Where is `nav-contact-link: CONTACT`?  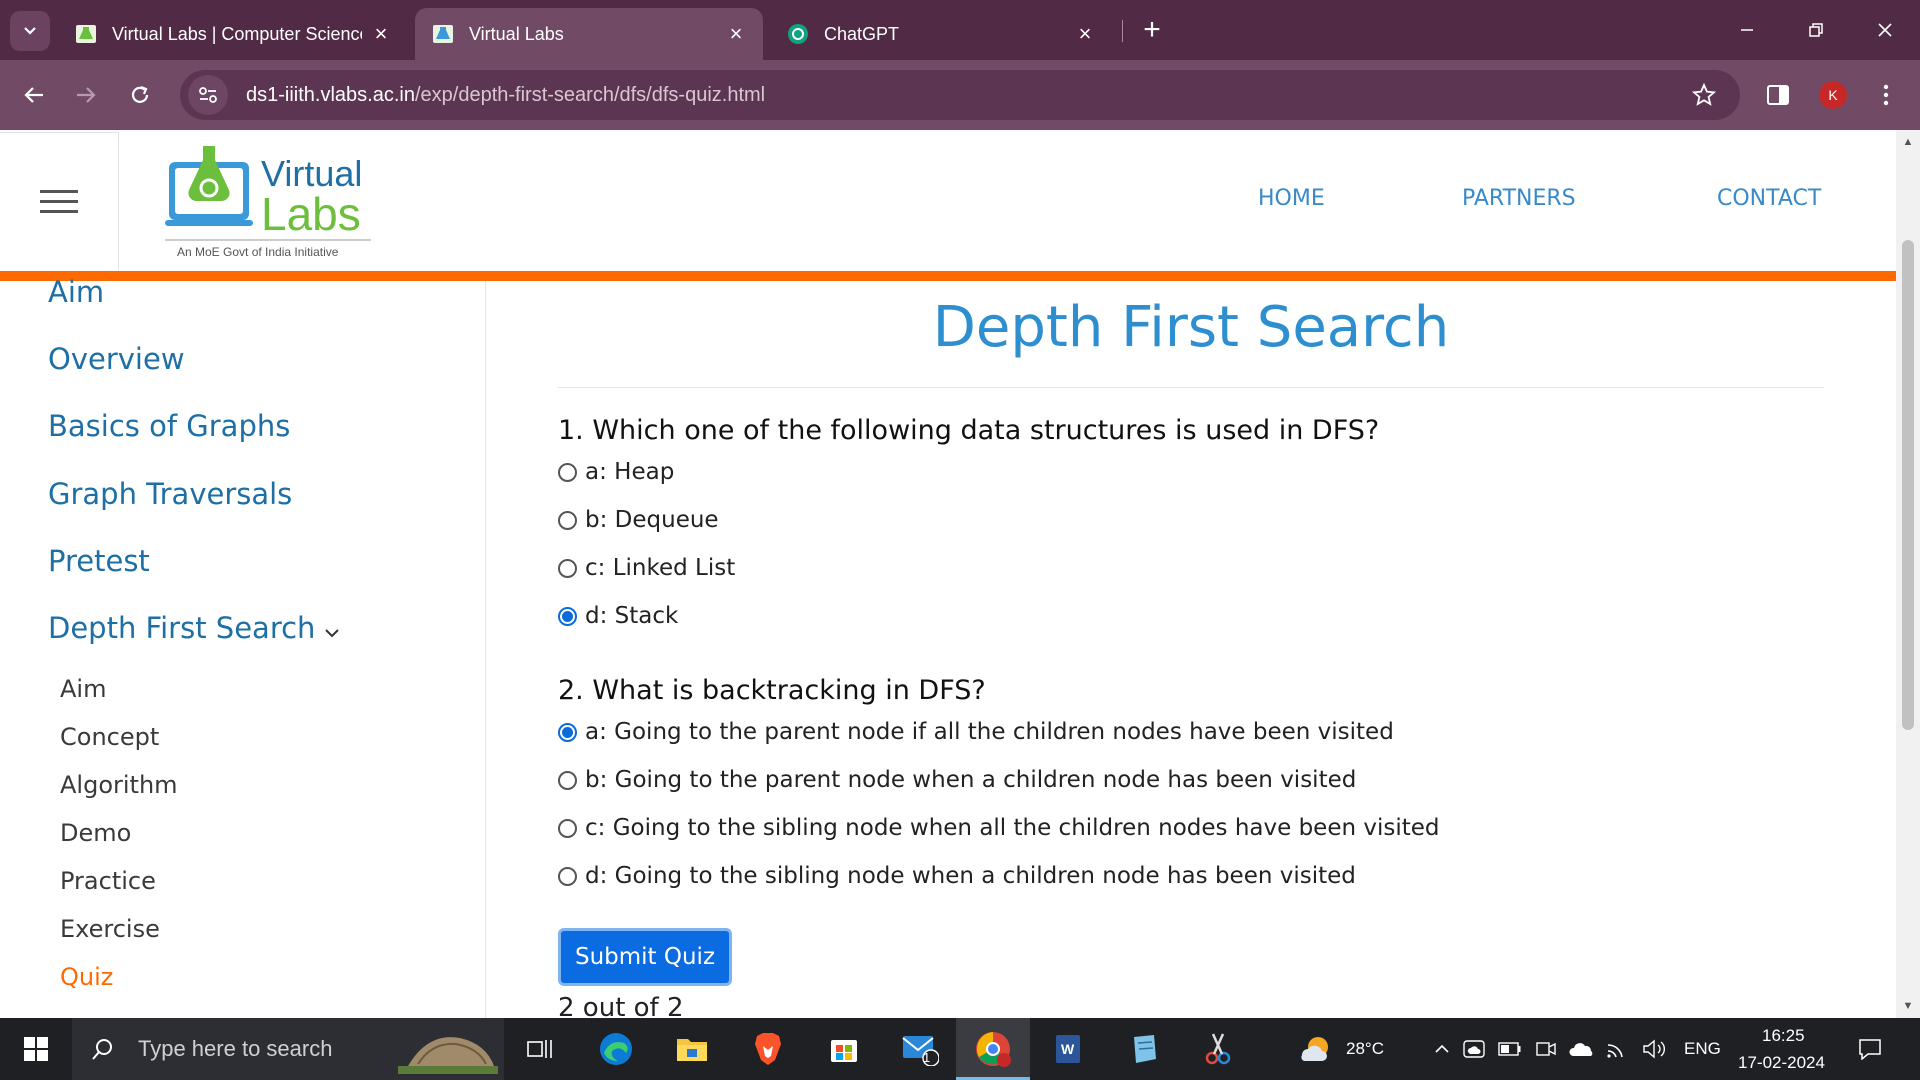
nav-contact-link: CONTACT is located at coordinates (1769, 198).